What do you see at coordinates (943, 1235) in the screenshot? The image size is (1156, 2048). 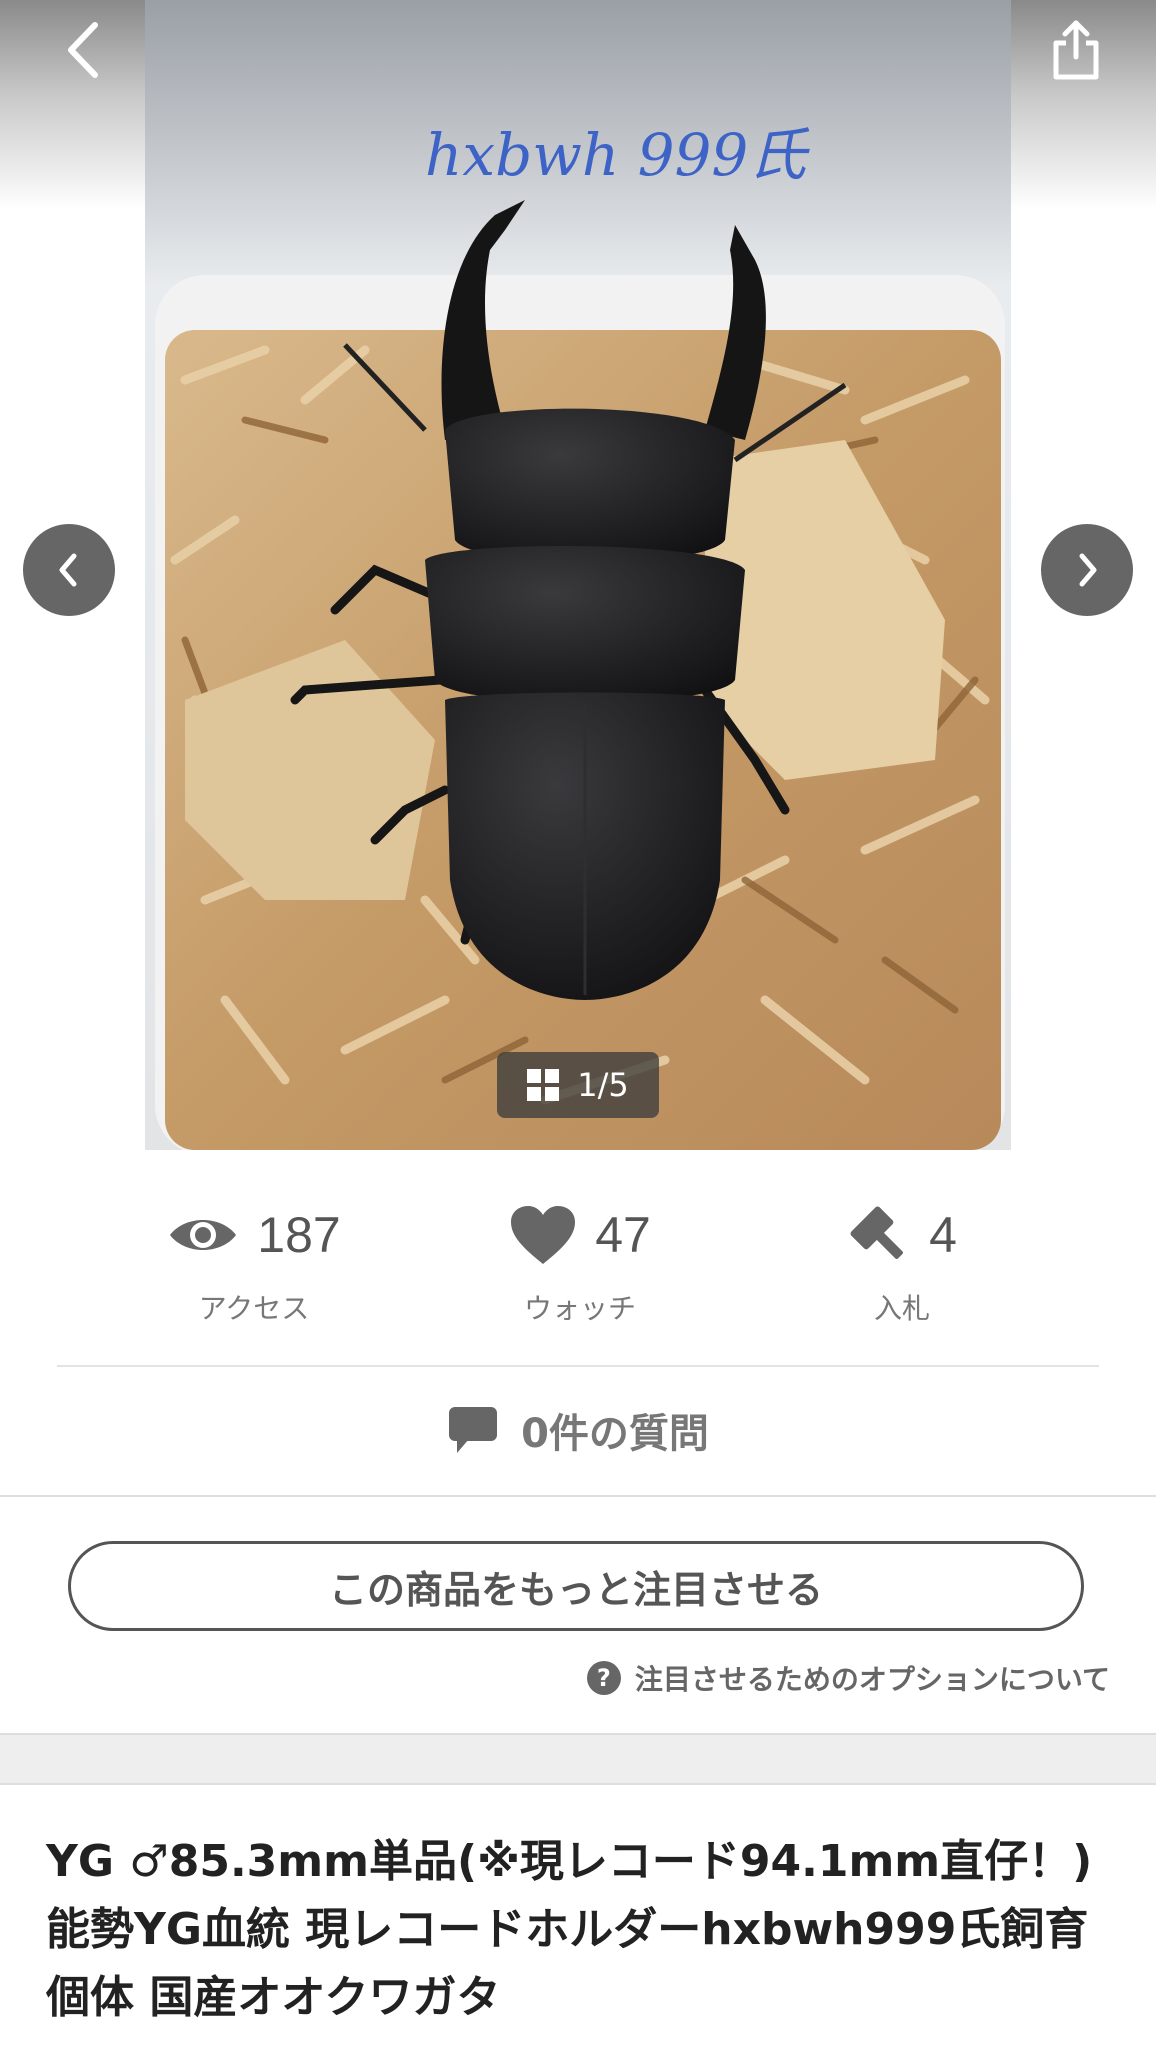 I see `bid-count: 4` at bounding box center [943, 1235].